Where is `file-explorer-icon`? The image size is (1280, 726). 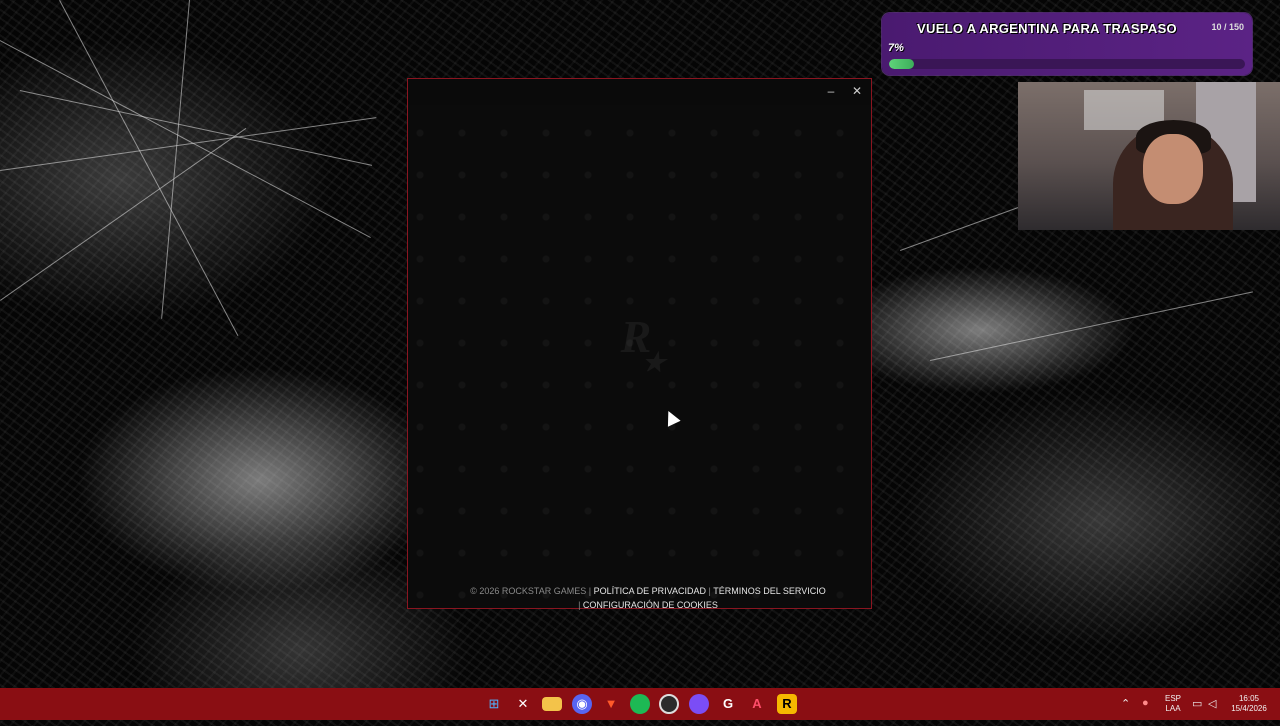
file-explorer-icon is located at coordinates (552, 704).